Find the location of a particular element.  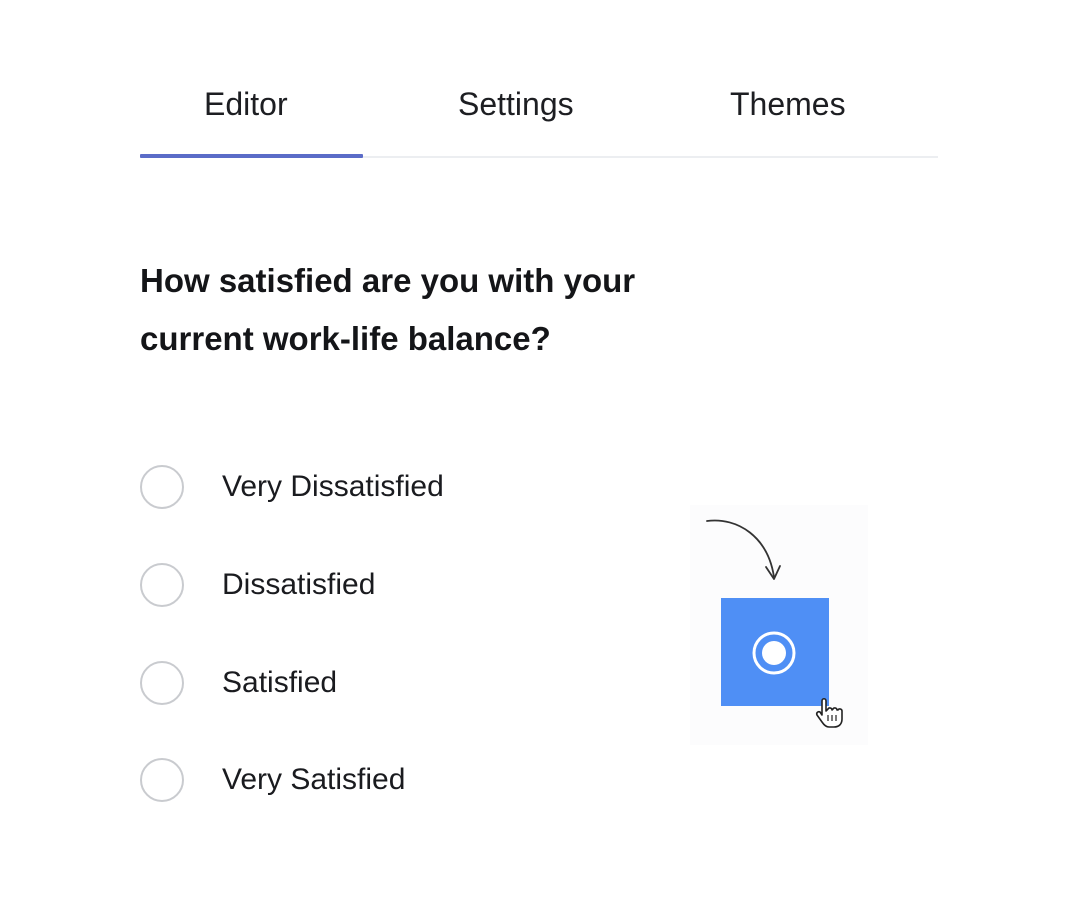

option-dissatisfied: Dissatisfied is located at coordinates (350, 587).